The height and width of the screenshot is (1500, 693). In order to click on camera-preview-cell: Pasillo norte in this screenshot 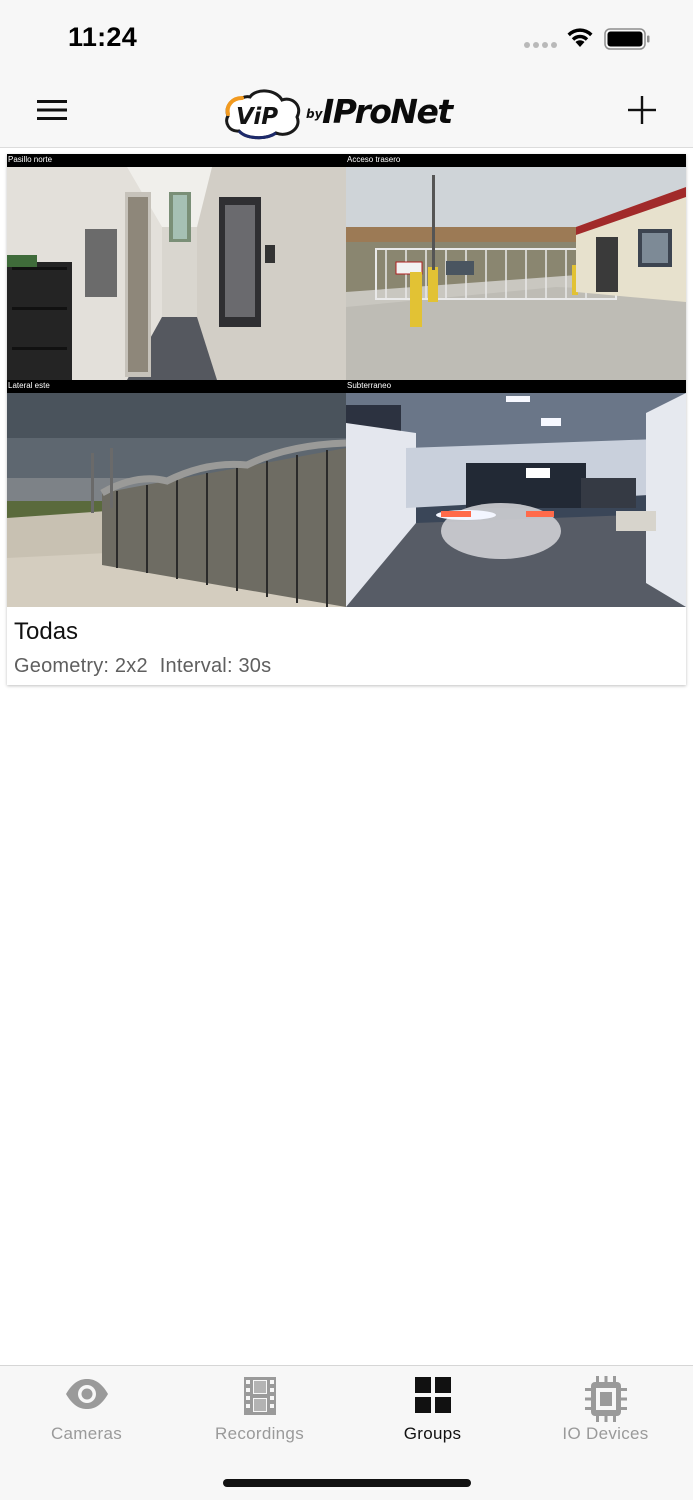, I will do `click(176, 267)`.